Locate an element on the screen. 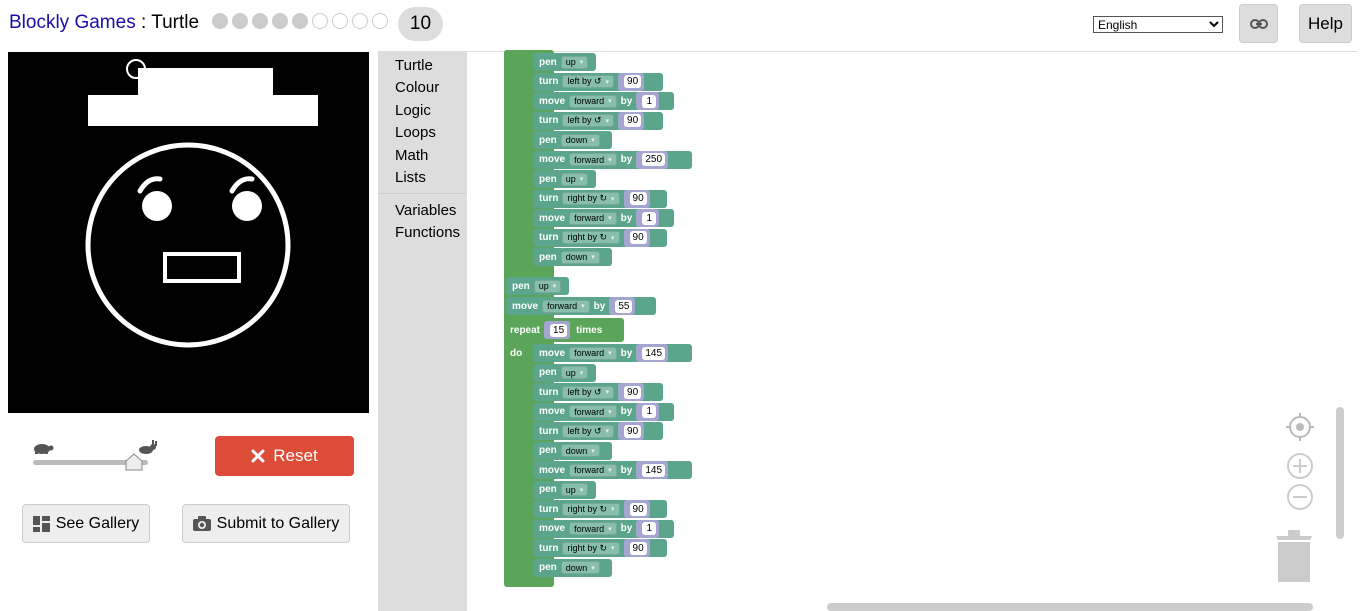  toolbox-loops: Loops is located at coordinates (415, 132).